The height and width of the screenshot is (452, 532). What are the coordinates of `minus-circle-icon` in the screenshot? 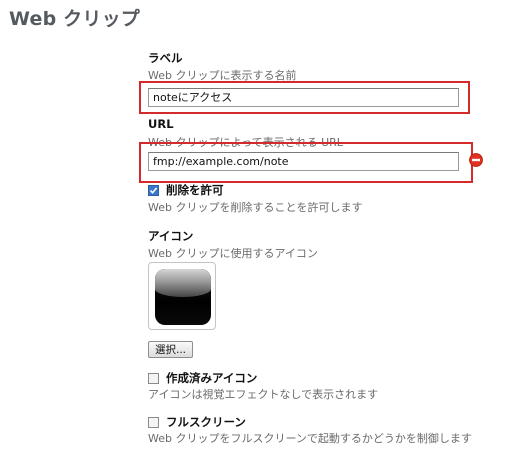 It's located at (476, 160).